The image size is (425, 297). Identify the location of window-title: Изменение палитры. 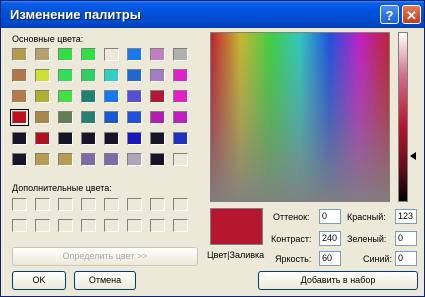
(75, 14).